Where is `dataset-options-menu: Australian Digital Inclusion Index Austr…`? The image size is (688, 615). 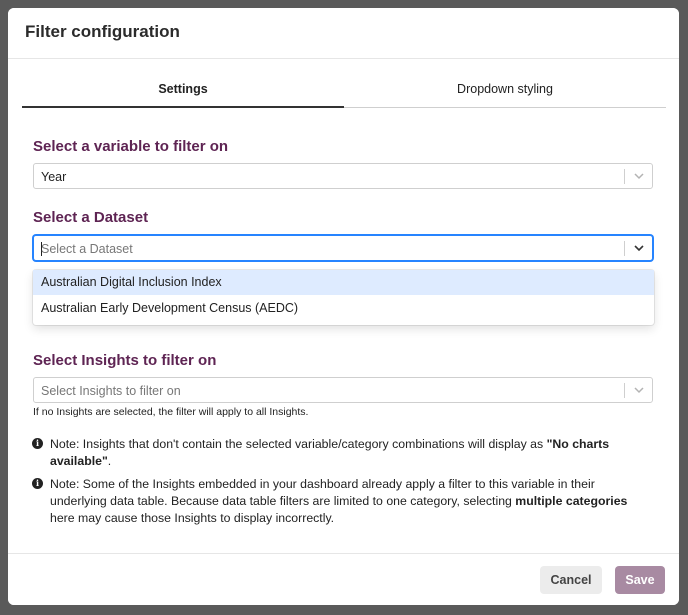
dataset-options-menu: Australian Digital Inclusion Index Austr… is located at coordinates (343, 297).